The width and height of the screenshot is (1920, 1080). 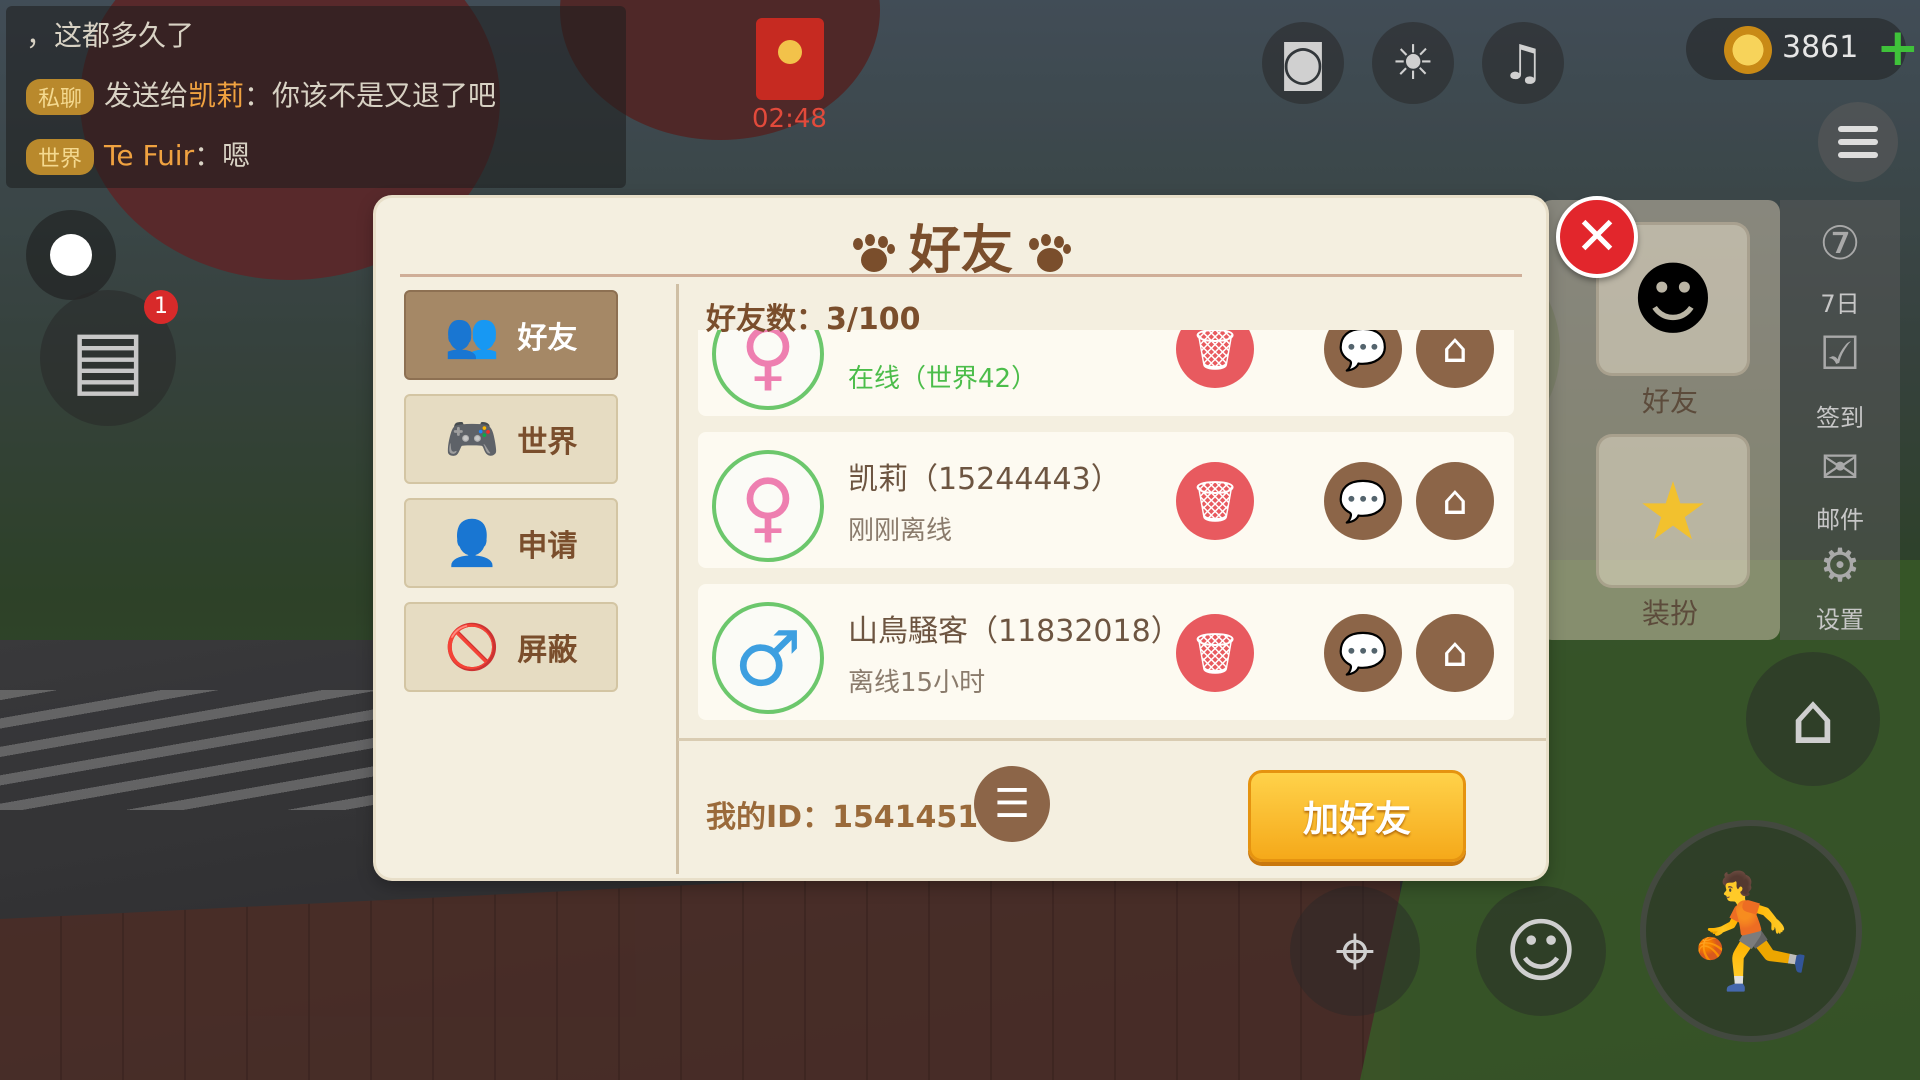 I want to click on dialog-title-text: 好友, so click(x=960, y=251).